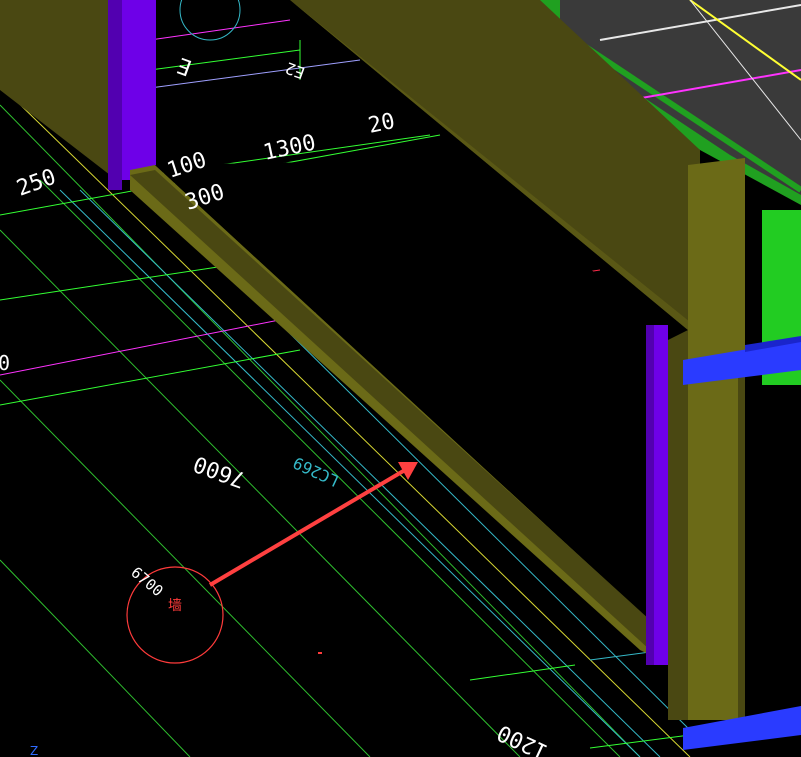 This screenshot has height=757, width=801. I want to click on axis-z-label: Z, so click(34, 750).